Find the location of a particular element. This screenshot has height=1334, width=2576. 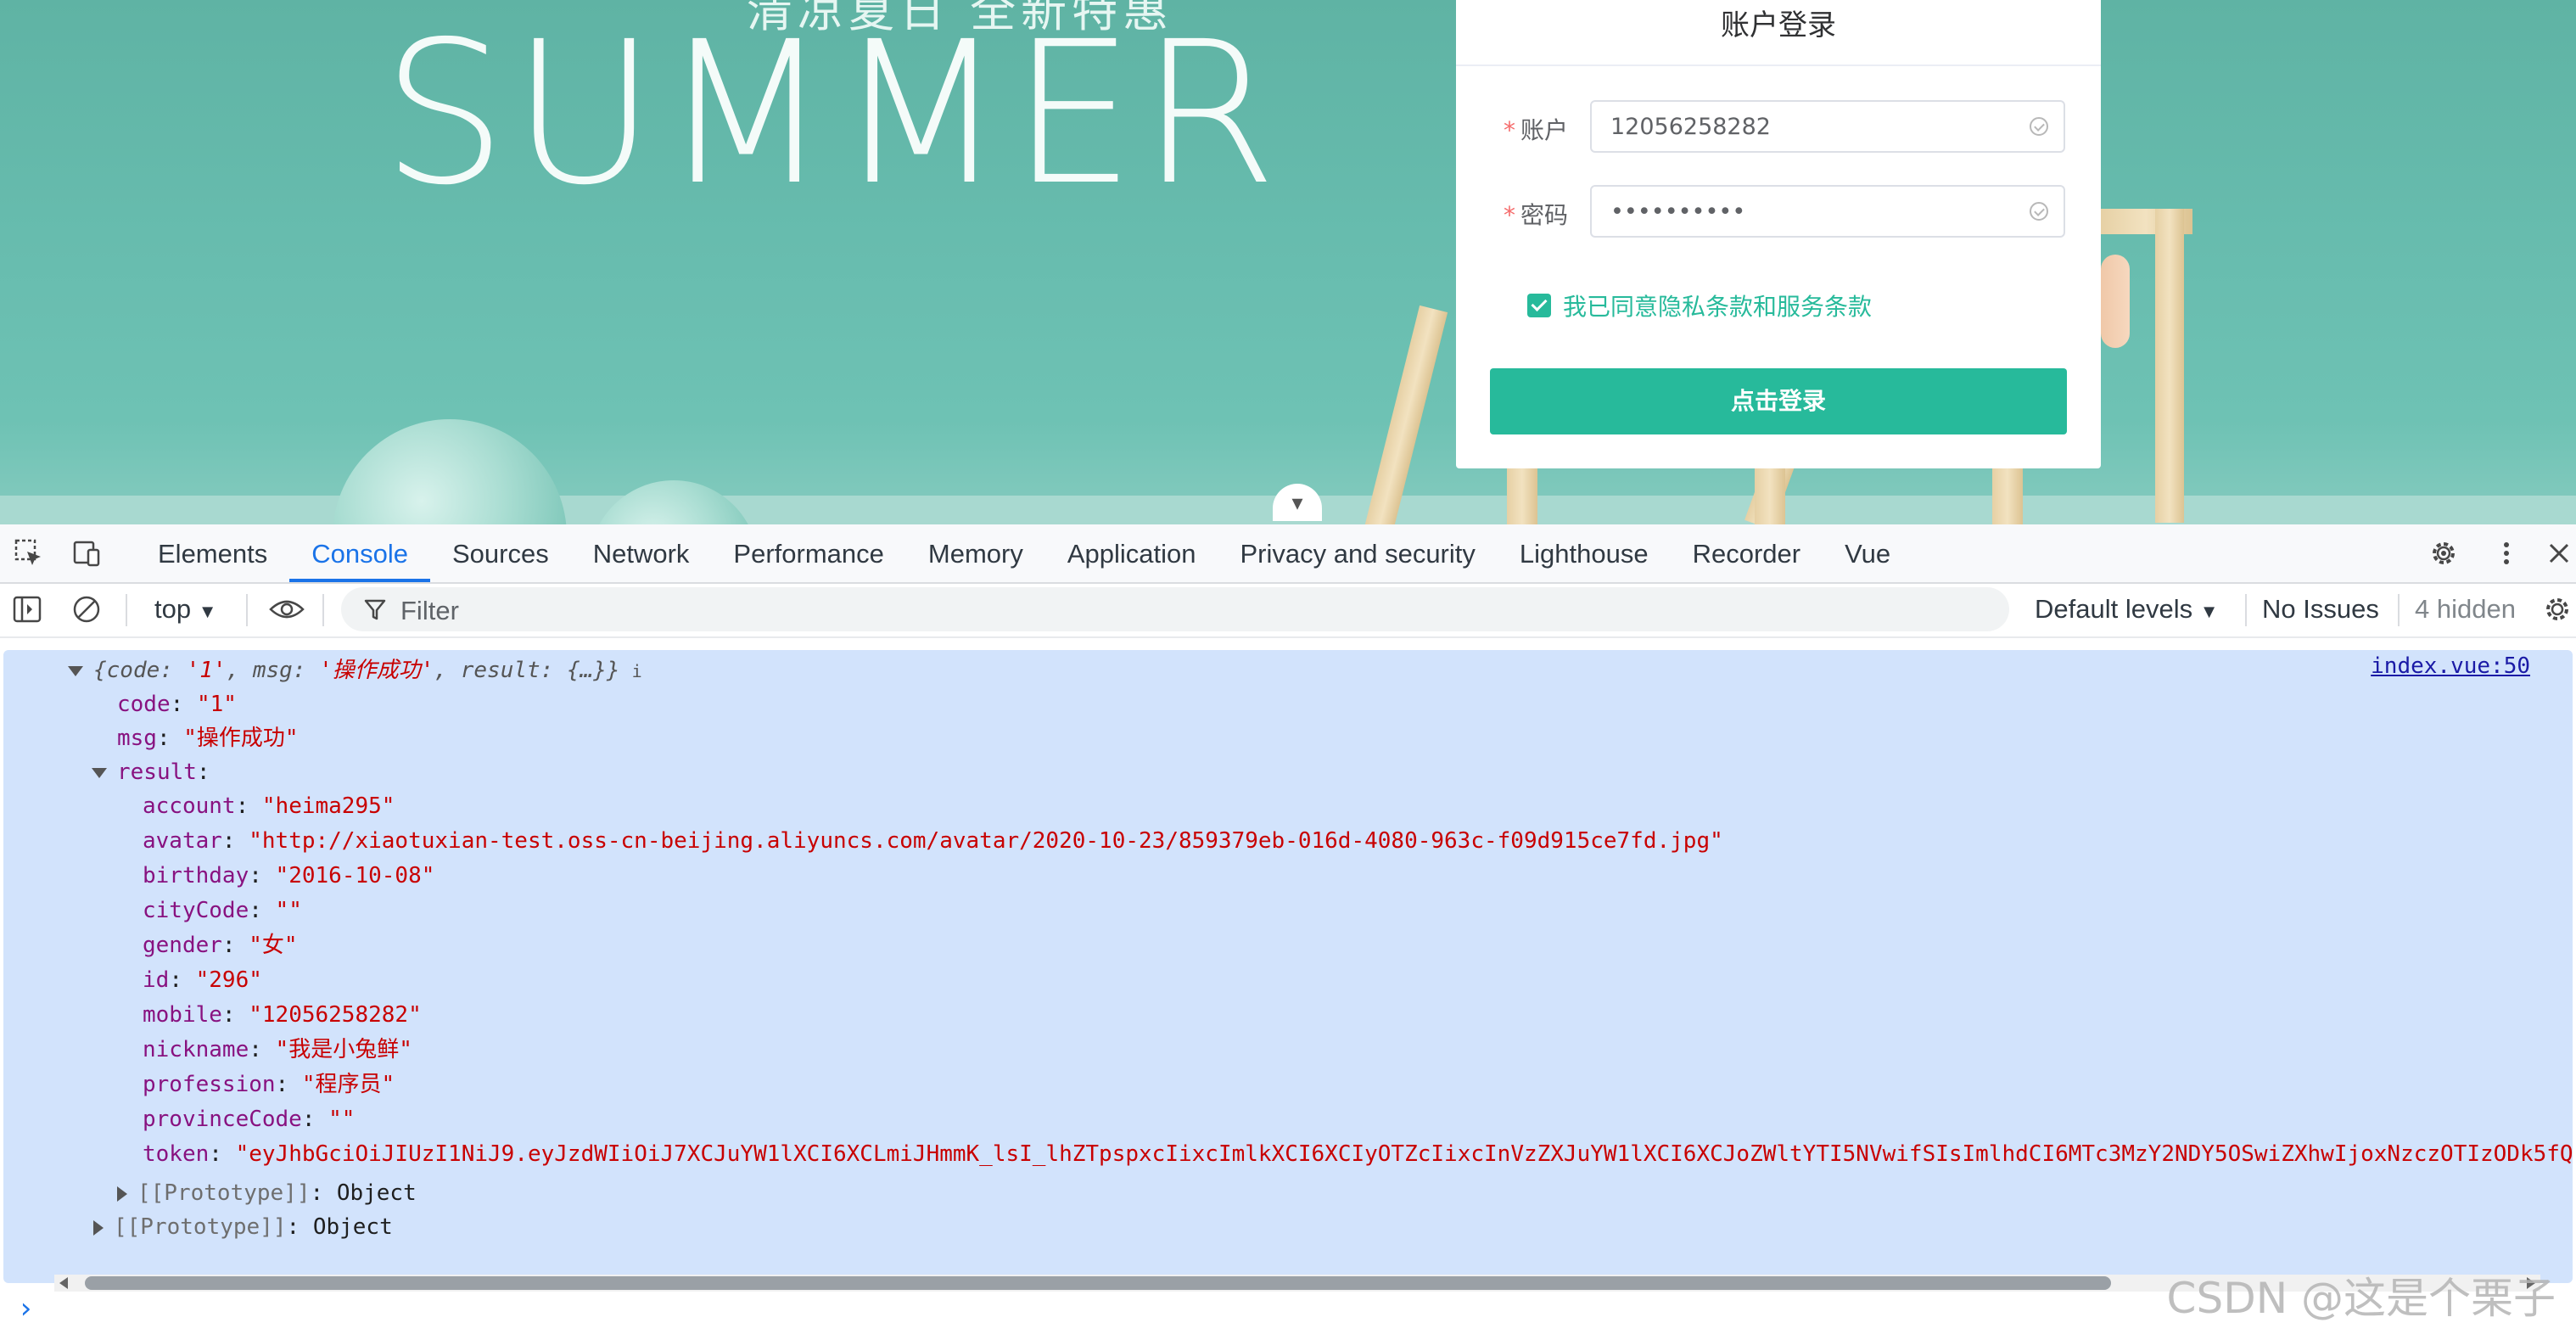

field-id: id: "296" is located at coordinates (203, 980).